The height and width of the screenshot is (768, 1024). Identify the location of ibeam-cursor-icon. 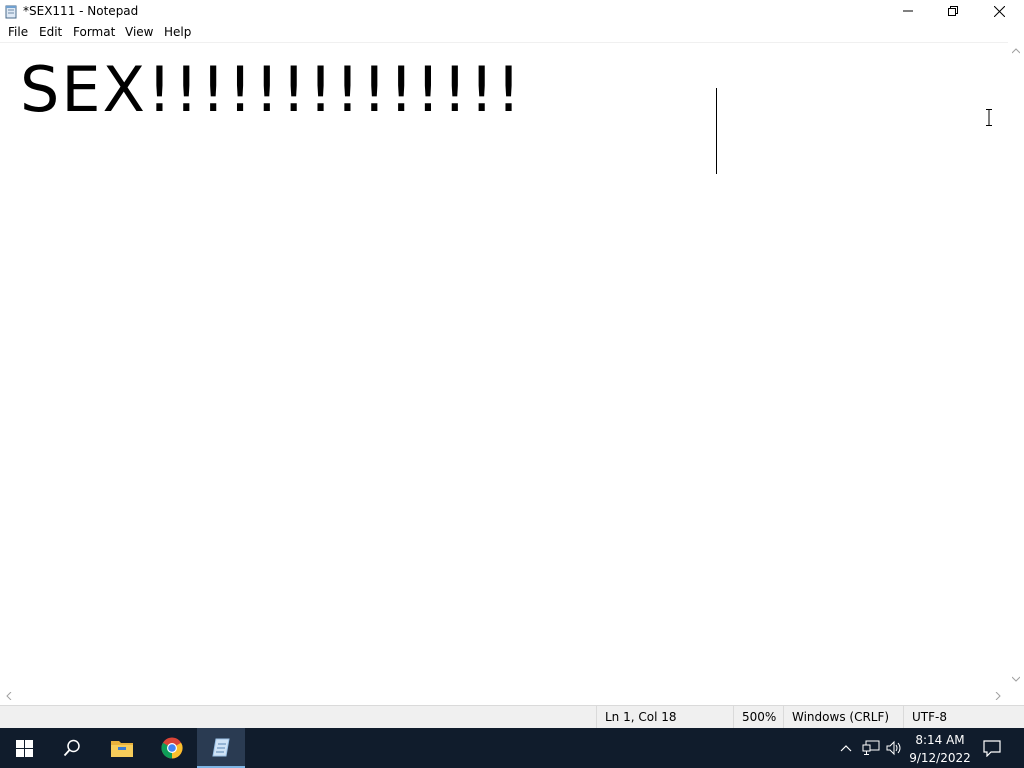
(989, 117).